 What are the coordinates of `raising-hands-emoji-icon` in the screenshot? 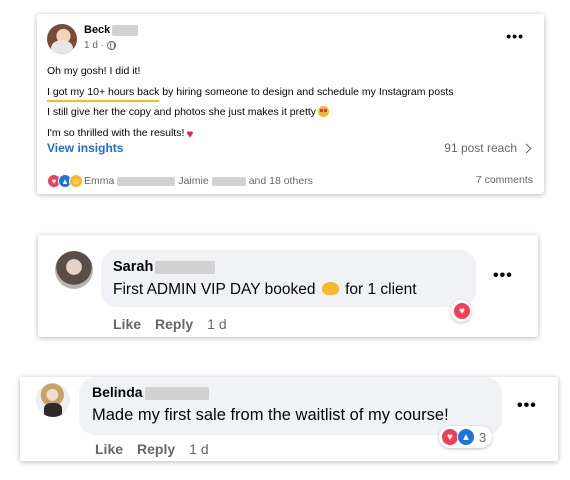 It's located at (330, 288).